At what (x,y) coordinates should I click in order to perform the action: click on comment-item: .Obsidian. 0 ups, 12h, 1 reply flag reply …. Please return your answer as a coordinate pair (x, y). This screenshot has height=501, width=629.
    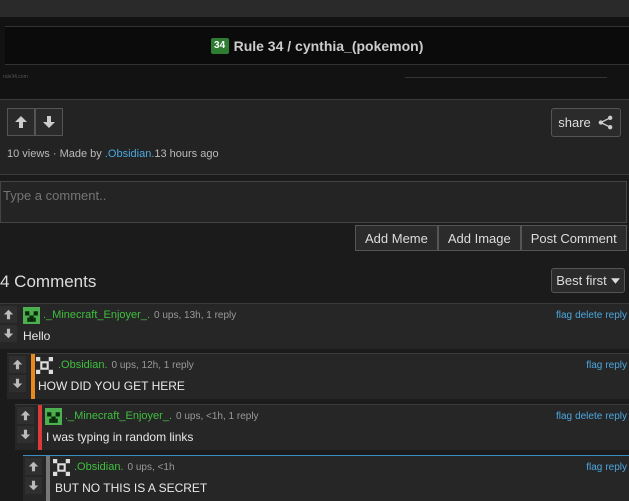
    Looking at the image, I should click on (318, 376).